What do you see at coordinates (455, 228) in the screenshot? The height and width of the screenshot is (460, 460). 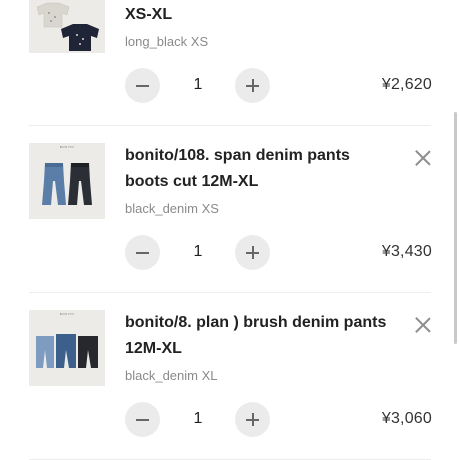 I see `scrollbar` at bounding box center [455, 228].